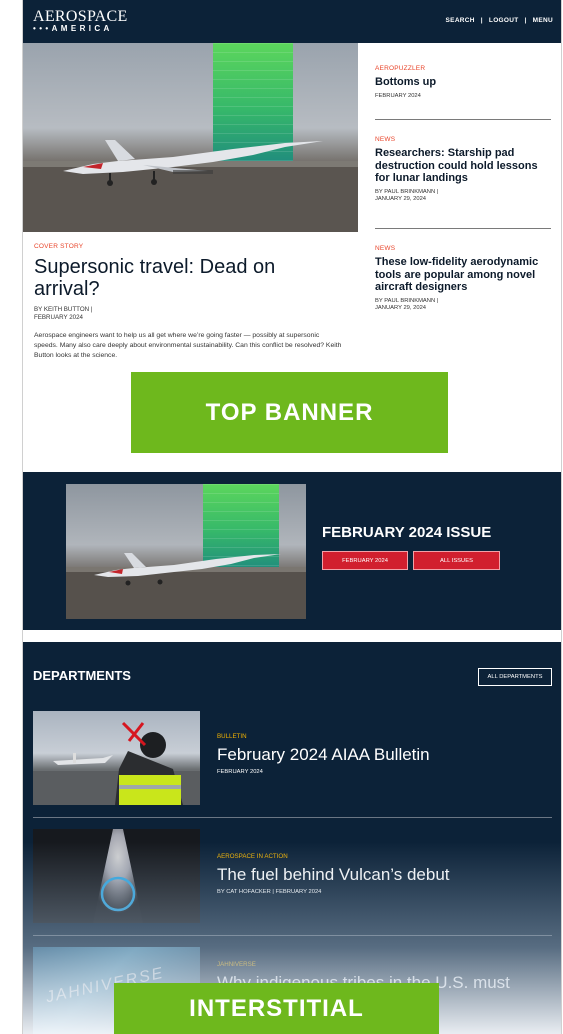  I want to click on cover-story-image, so click(190, 137).